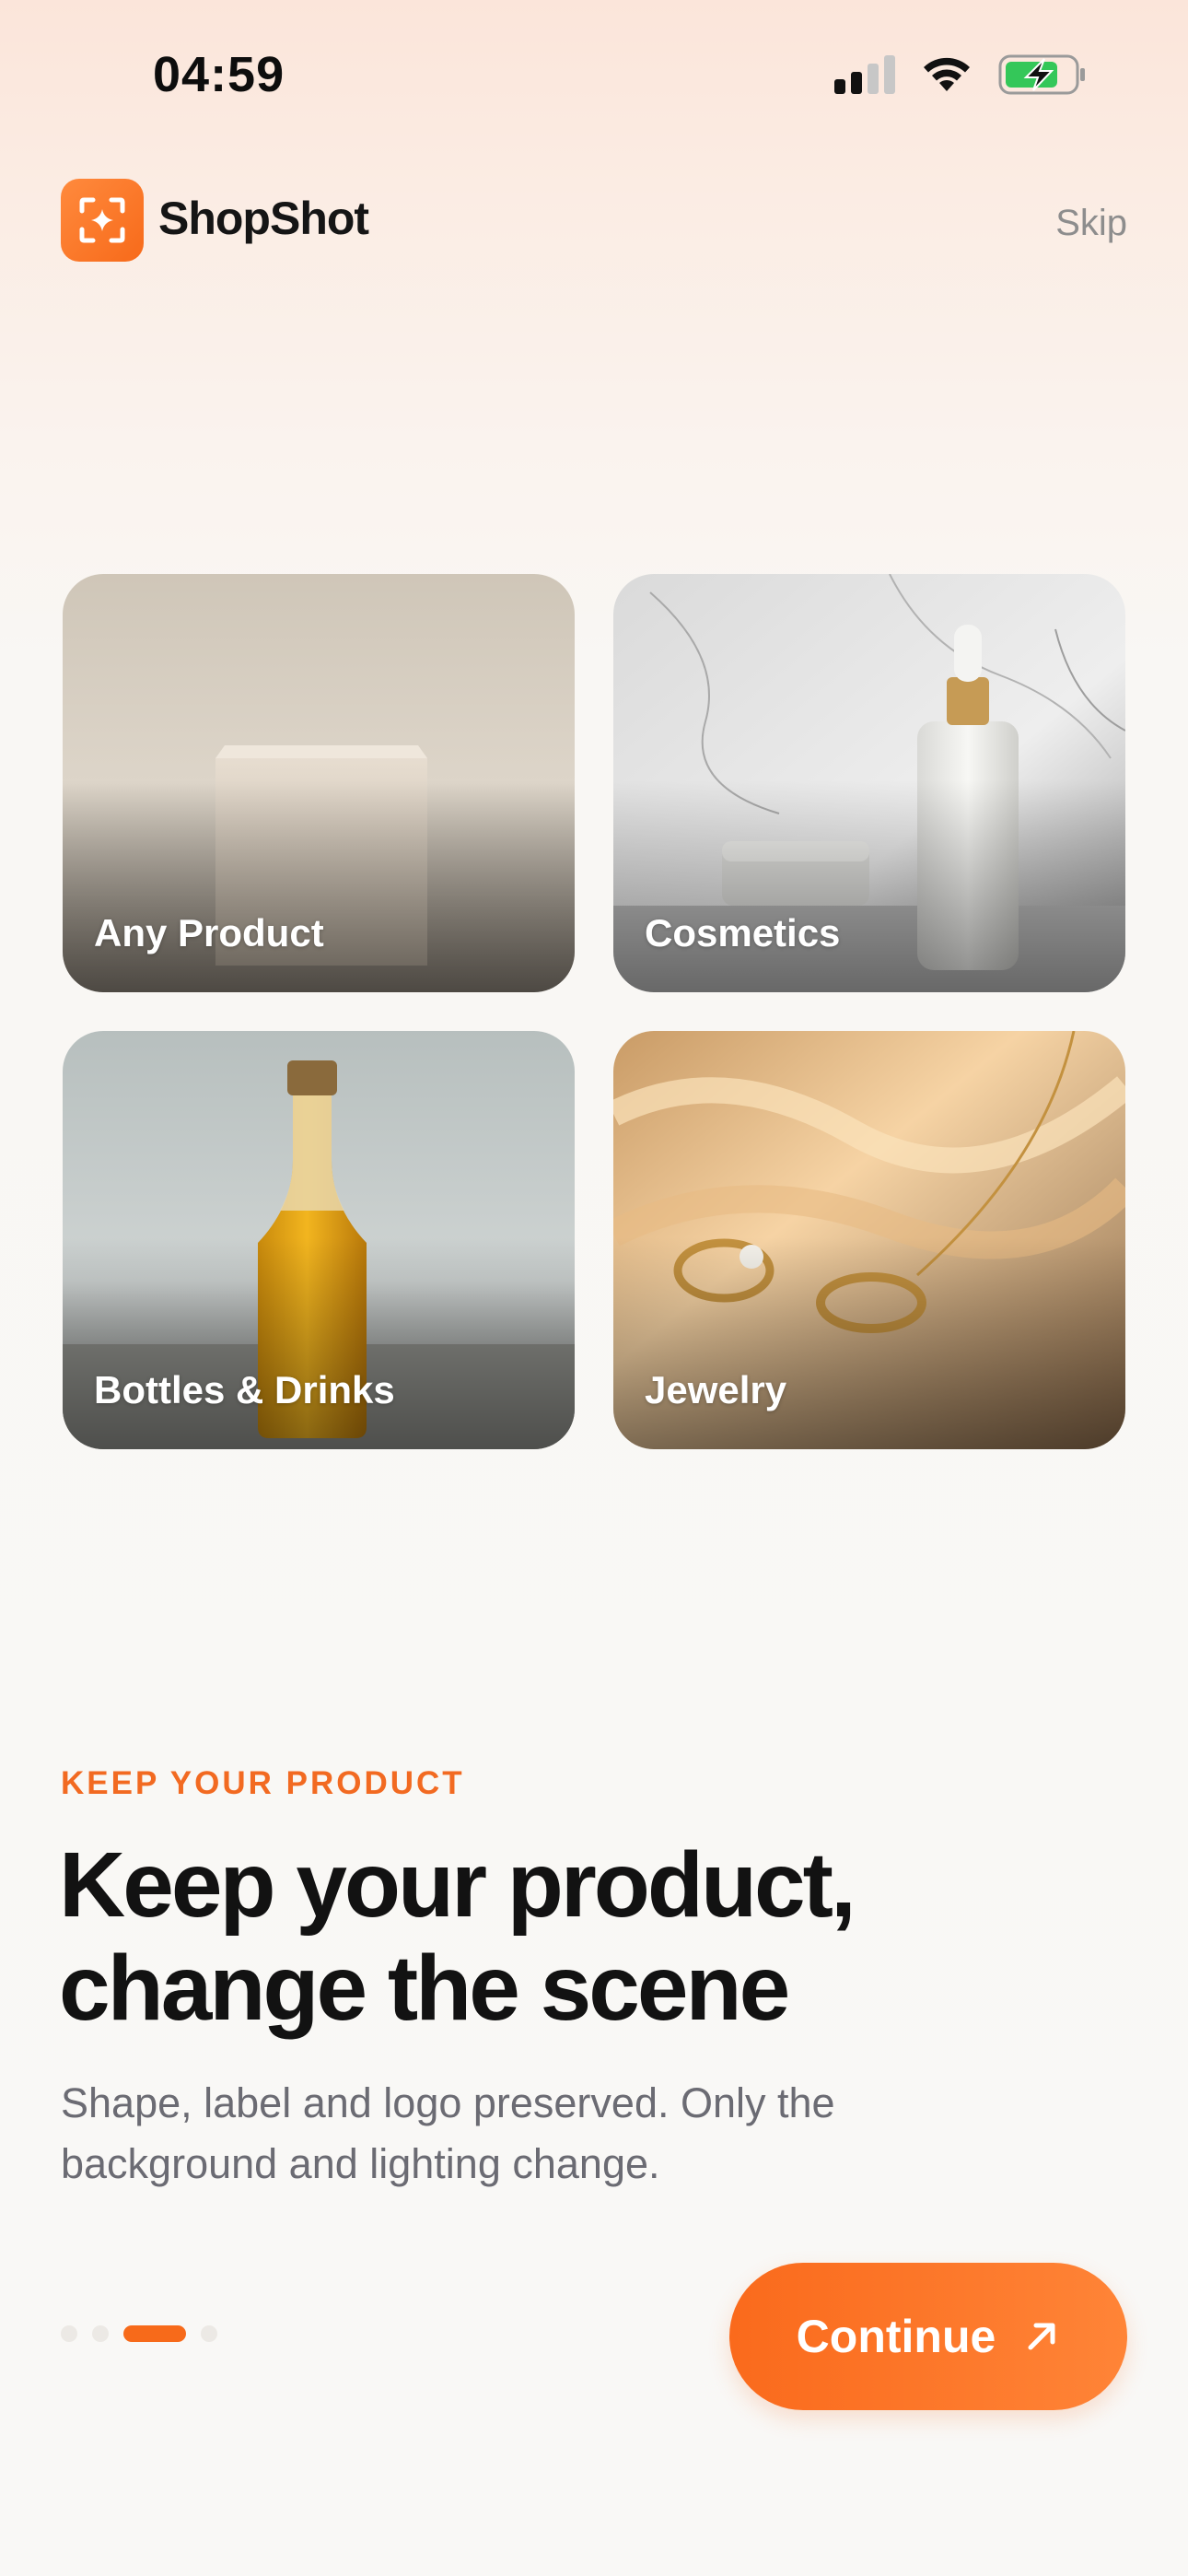 This screenshot has height=2576, width=1188. What do you see at coordinates (594, 83) in the screenshot?
I see `status-bar: 04:59` at bounding box center [594, 83].